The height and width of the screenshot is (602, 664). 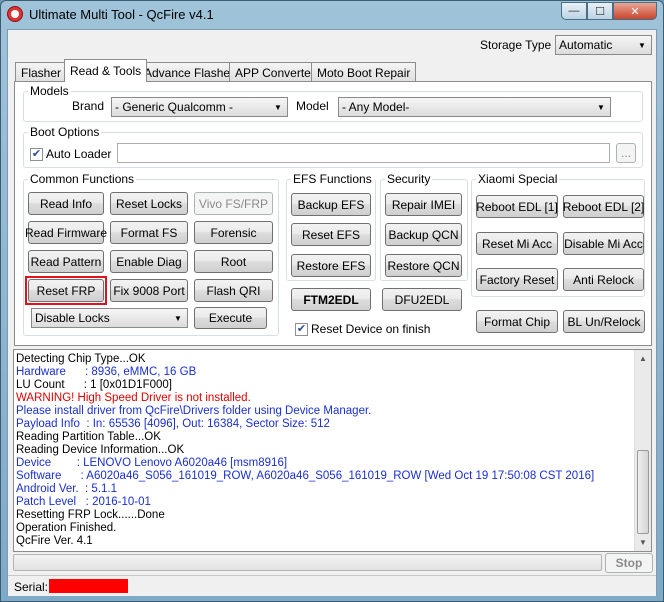 I want to click on scroll-up-icon: ▲, so click(x=643, y=358).